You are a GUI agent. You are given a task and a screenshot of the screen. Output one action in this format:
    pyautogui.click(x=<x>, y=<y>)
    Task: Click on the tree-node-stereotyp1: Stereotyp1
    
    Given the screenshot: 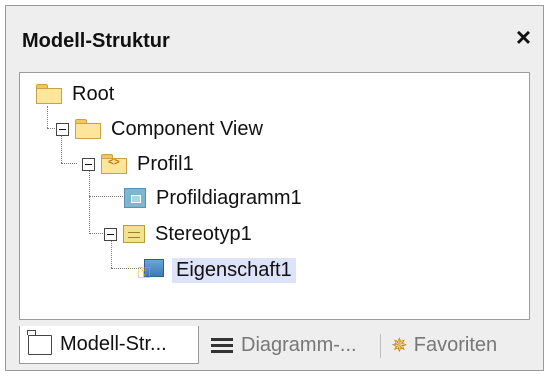 What is the action you would take?
    pyautogui.click(x=180, y=234)
    